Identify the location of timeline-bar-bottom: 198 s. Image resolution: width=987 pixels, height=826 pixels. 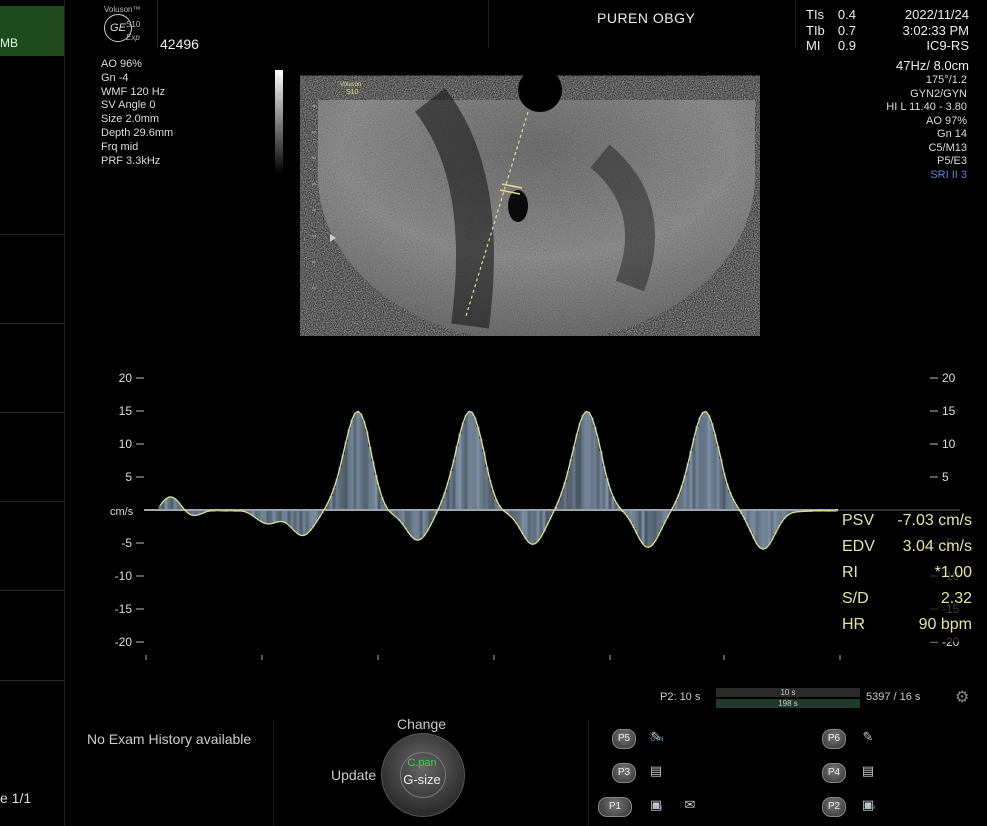
(788, 703).